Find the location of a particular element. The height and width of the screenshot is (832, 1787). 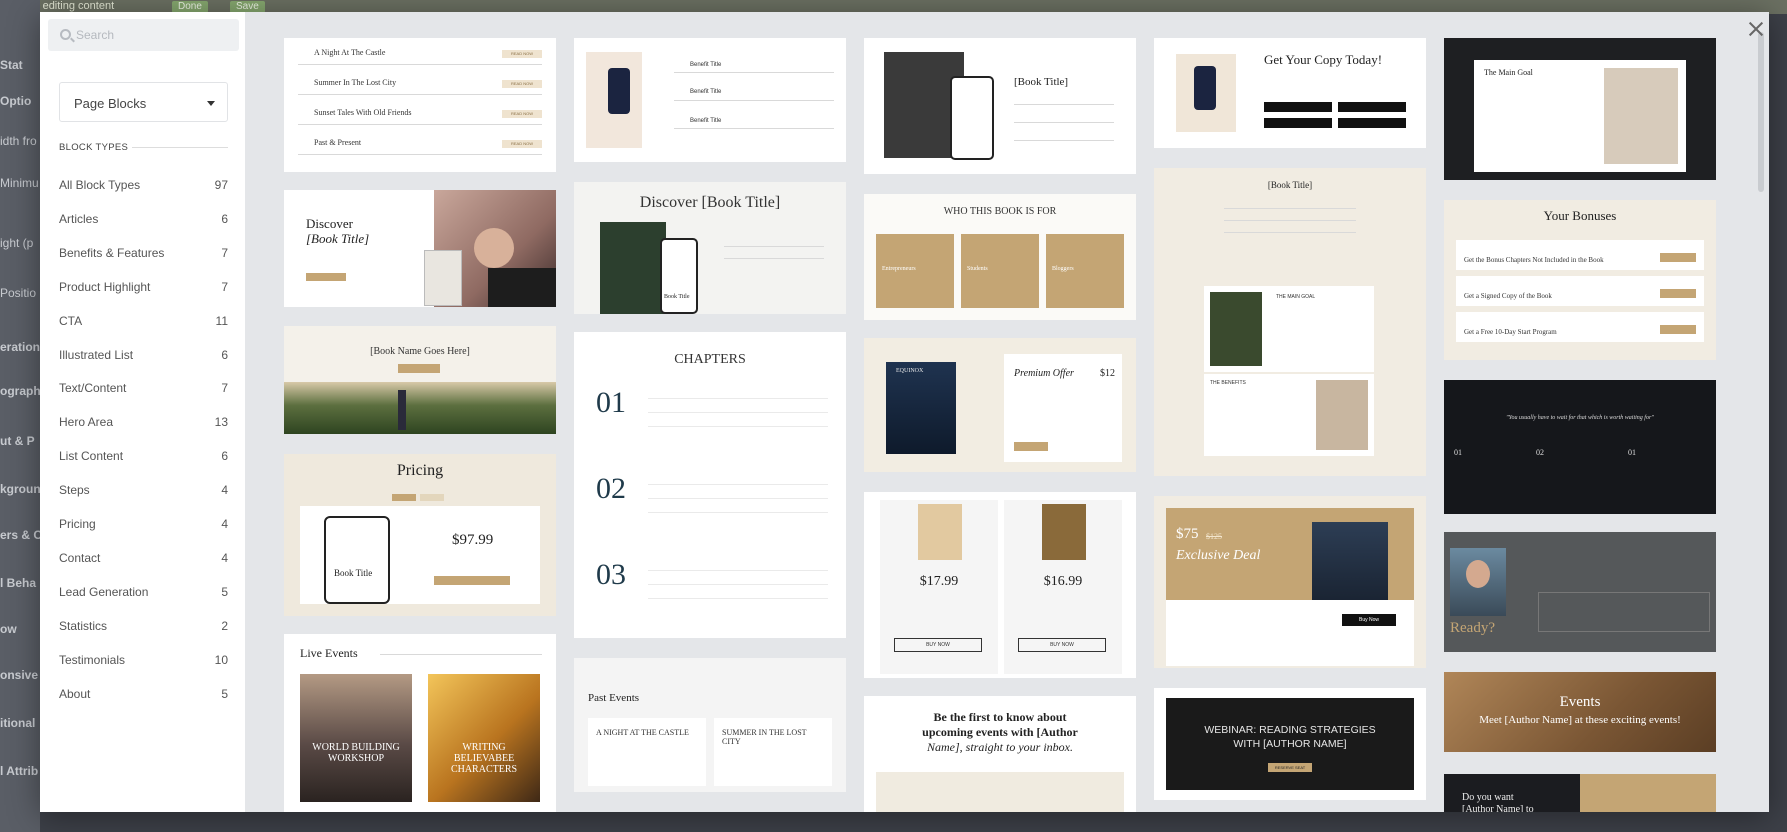

close-icon is located at coordinates (1756, 29).